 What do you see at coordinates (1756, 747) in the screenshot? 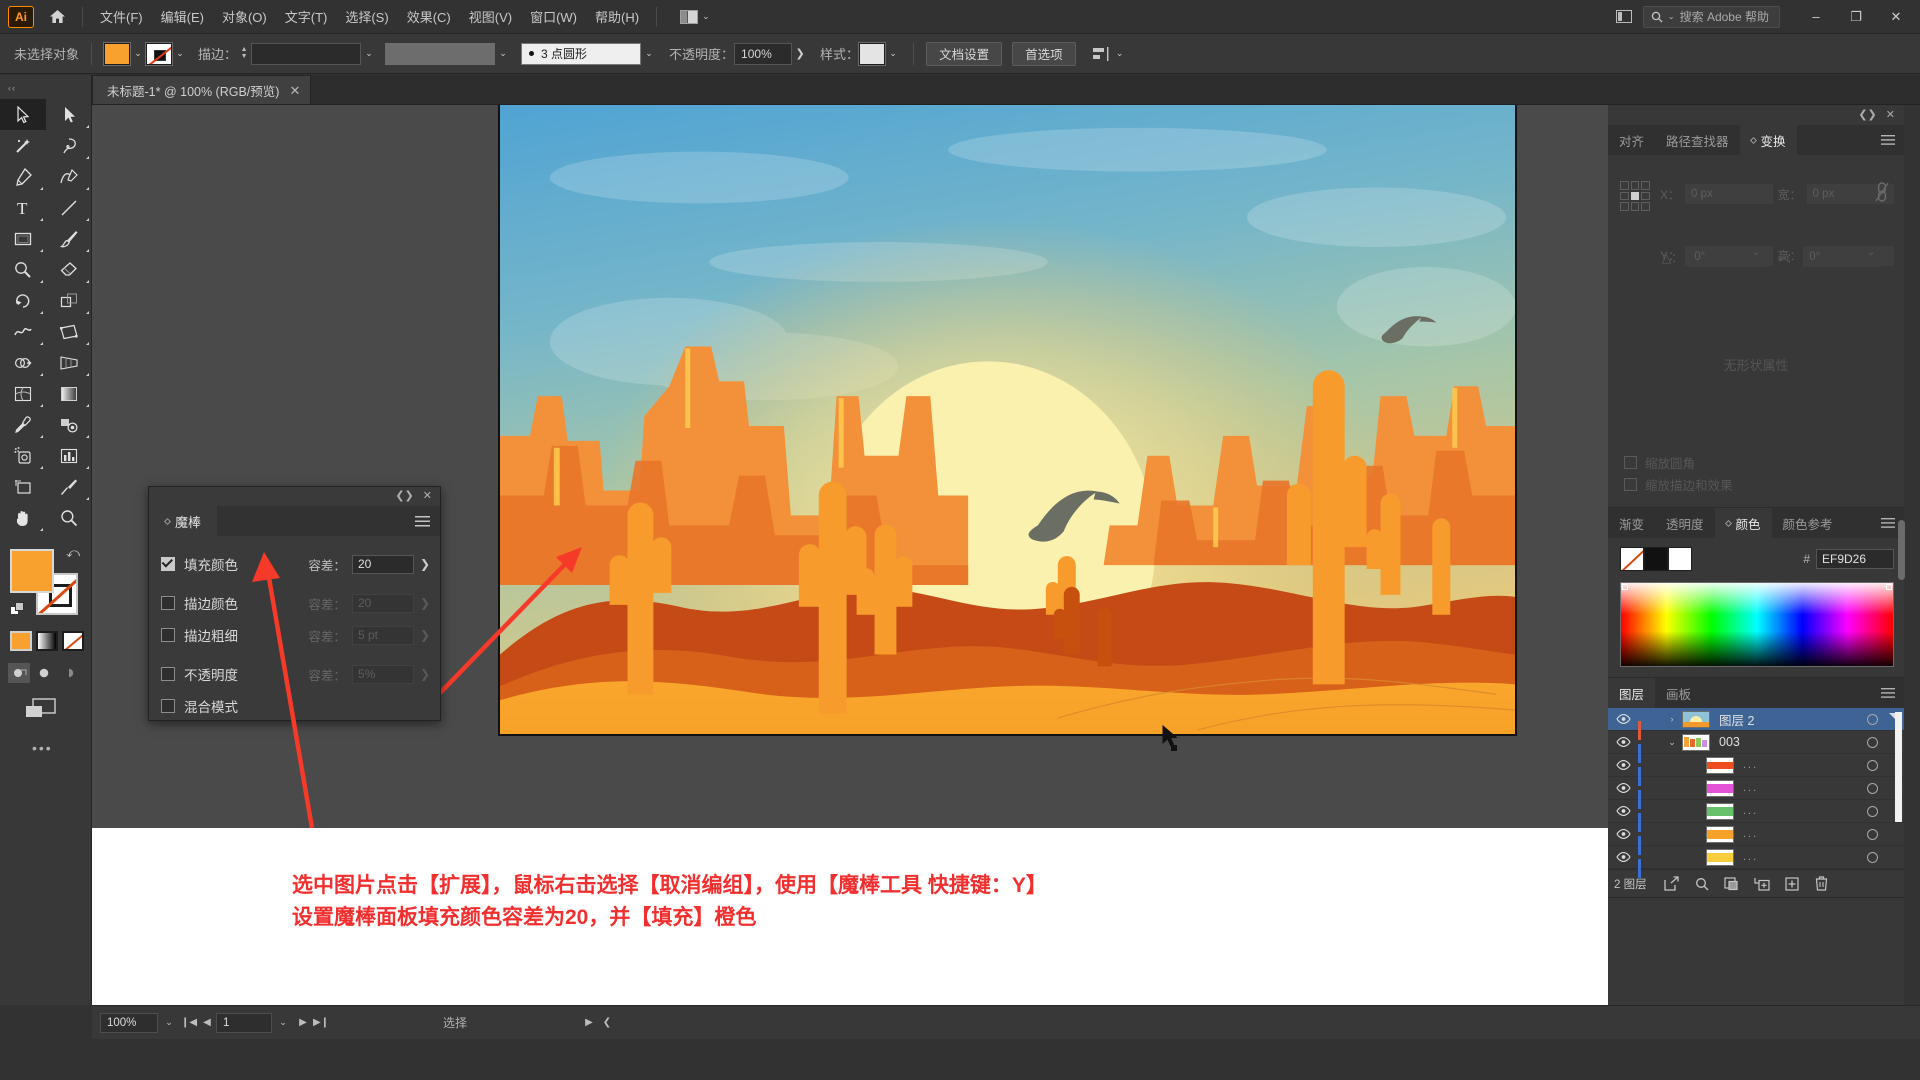
I see `layer-row-2: ⌄ 003` at bounding box center [1756, 747].